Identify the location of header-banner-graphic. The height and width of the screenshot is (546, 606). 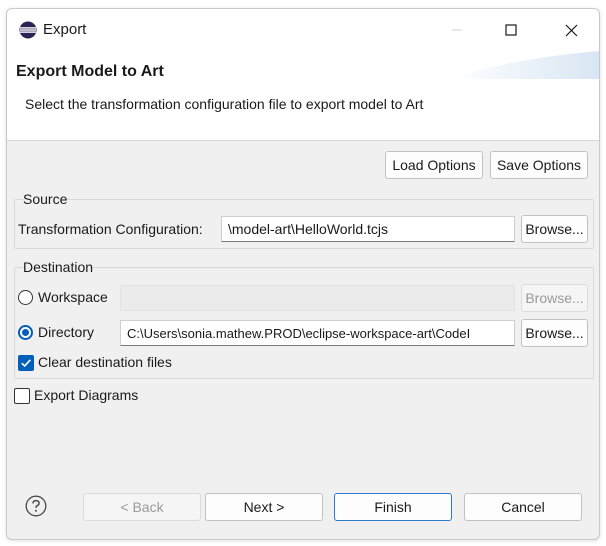
(524, 65).